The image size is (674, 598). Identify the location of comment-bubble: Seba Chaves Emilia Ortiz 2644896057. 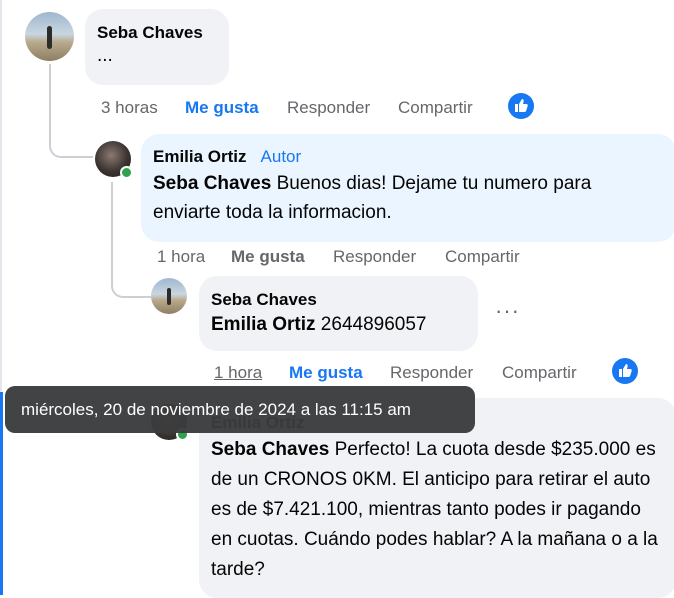
(338, 313).